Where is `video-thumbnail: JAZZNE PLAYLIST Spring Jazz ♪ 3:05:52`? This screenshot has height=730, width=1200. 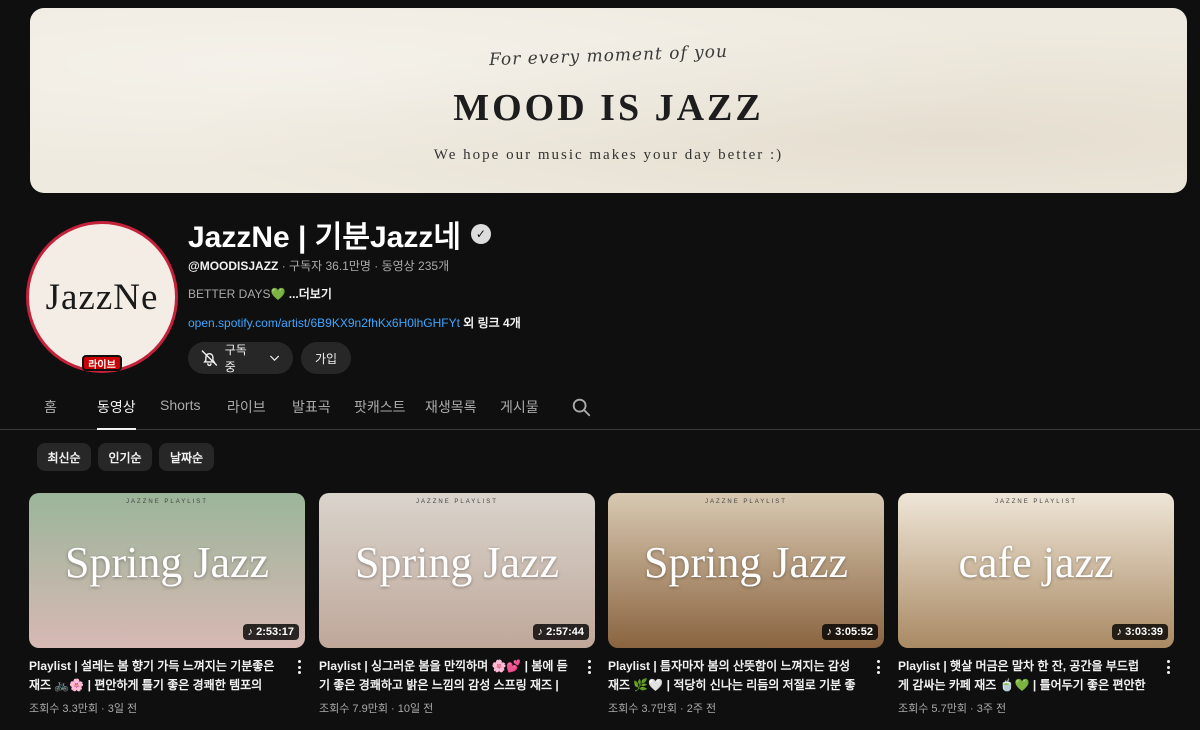
video-thumbnail: JAZZNE PLAYLIST Spring Jazz ♪ 3:05:52 is located at coordinates (746, 570).